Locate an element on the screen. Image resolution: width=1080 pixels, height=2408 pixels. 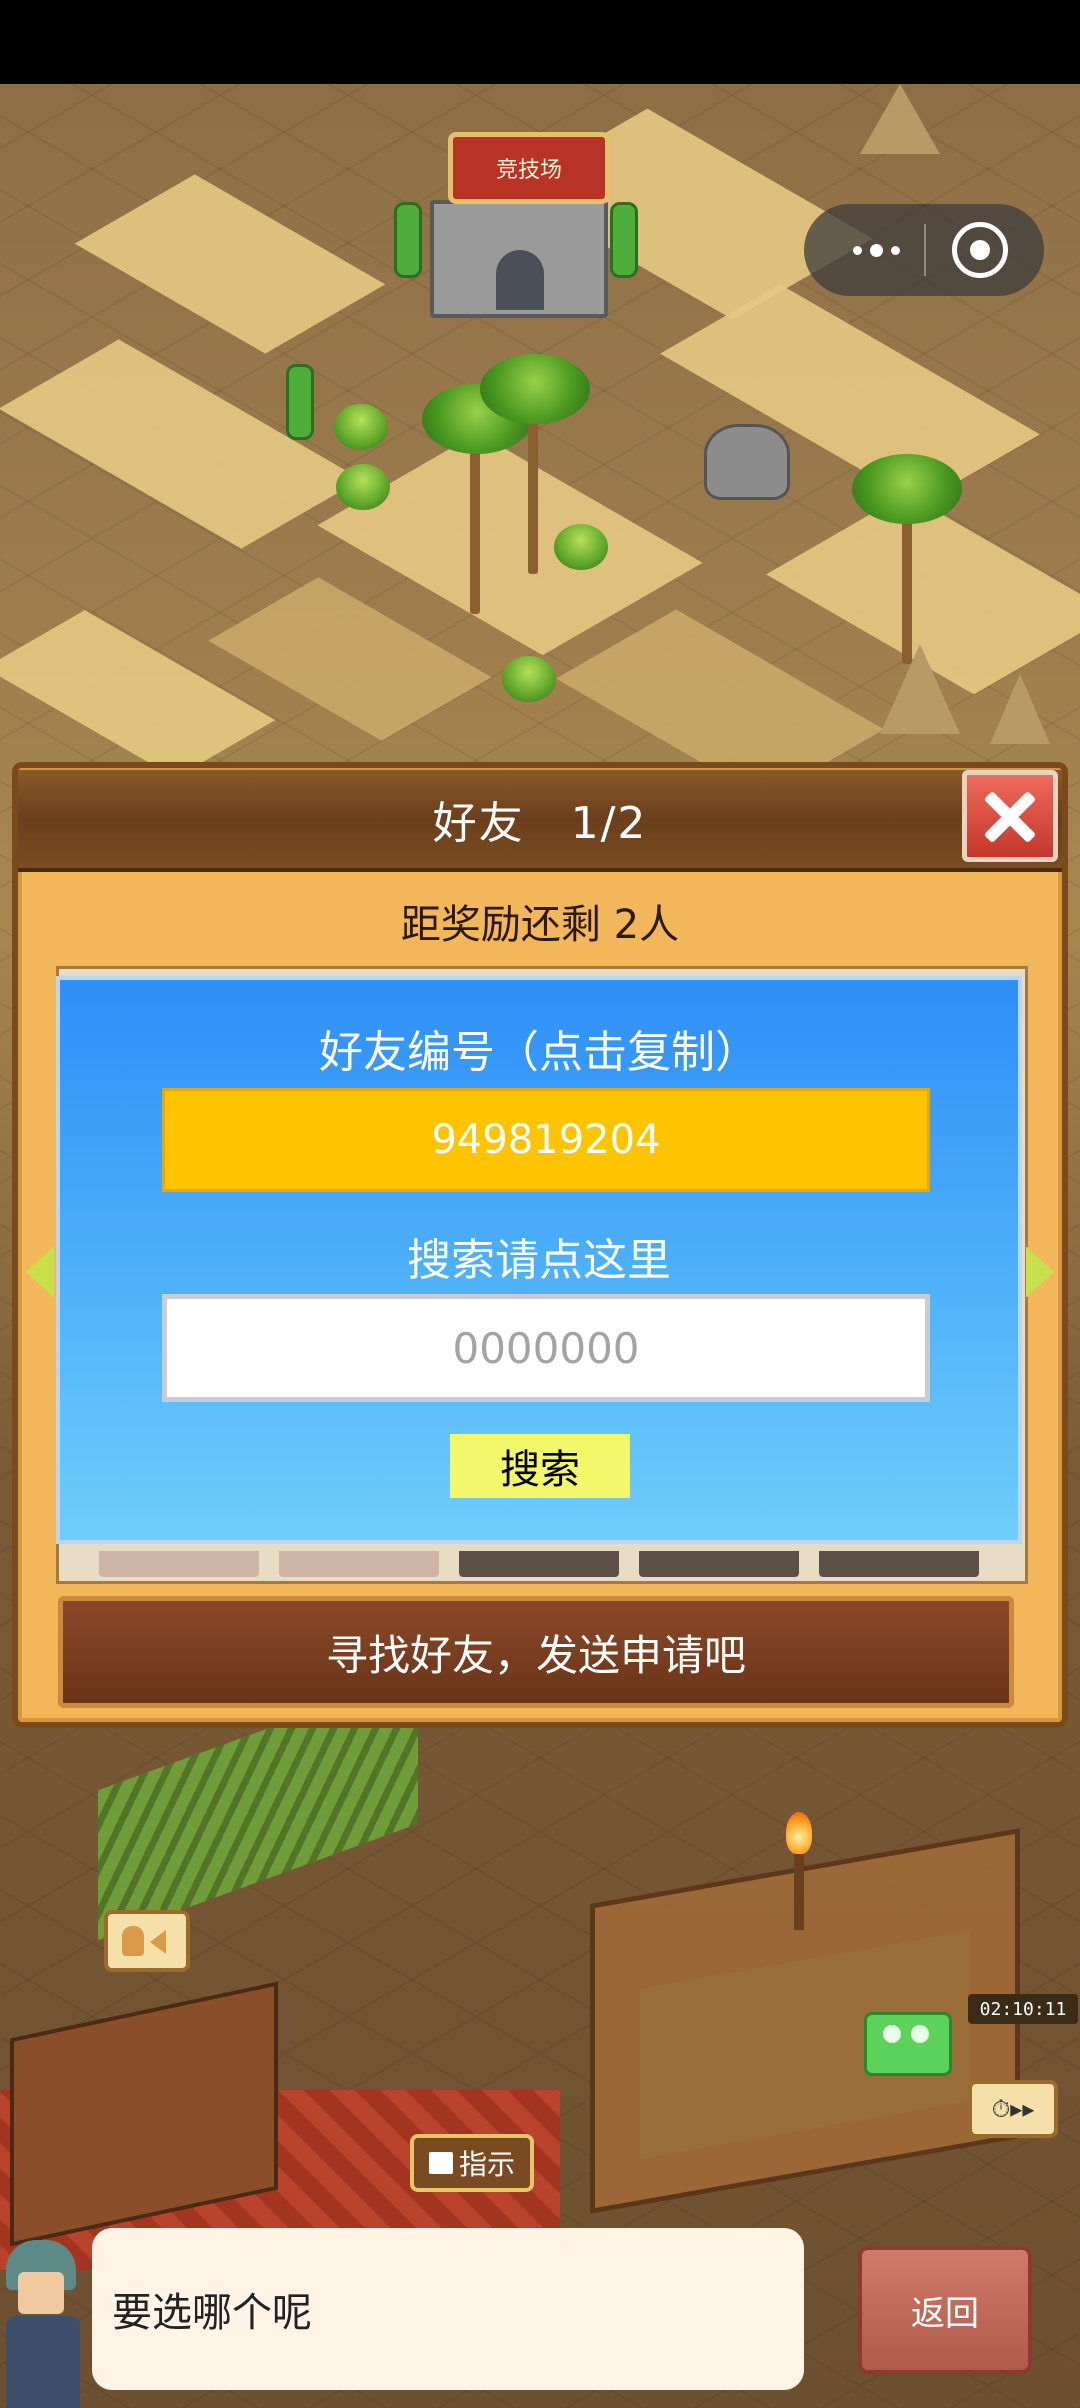
group-people-icon is located at coordinates (908, 2044).